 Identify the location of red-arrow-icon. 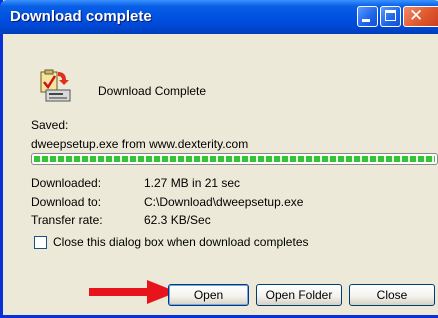
(133, 292).